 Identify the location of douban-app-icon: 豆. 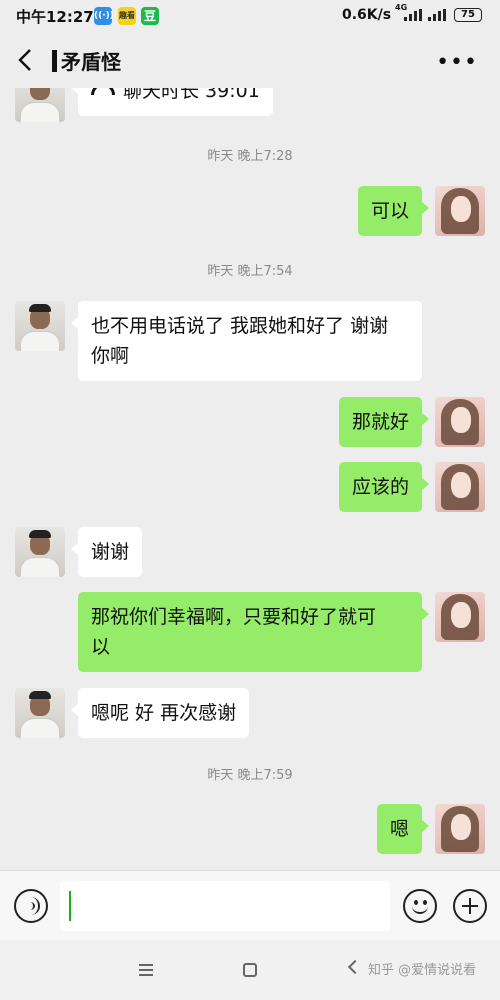
(150, 16).